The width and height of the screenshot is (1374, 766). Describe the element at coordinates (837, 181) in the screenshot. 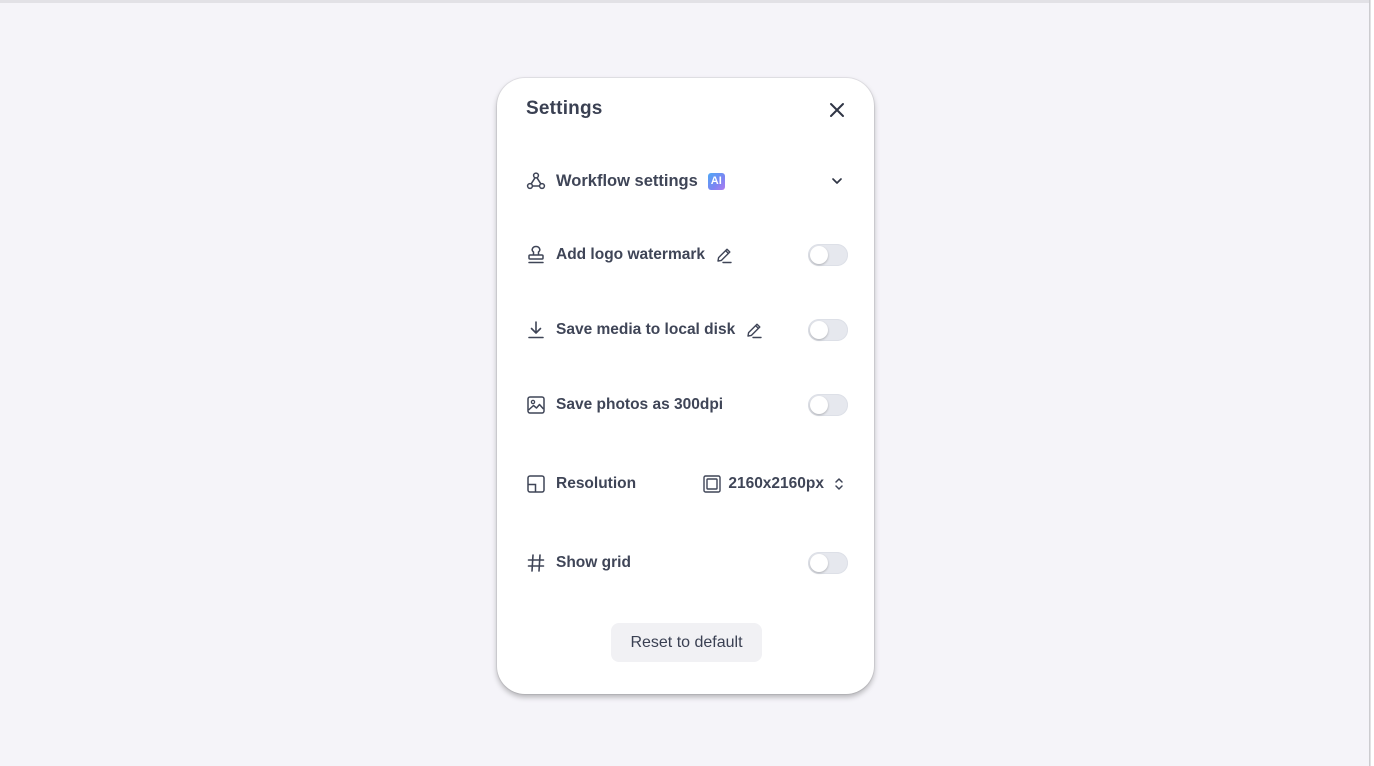

I see `chevron-down-icon` at that location.